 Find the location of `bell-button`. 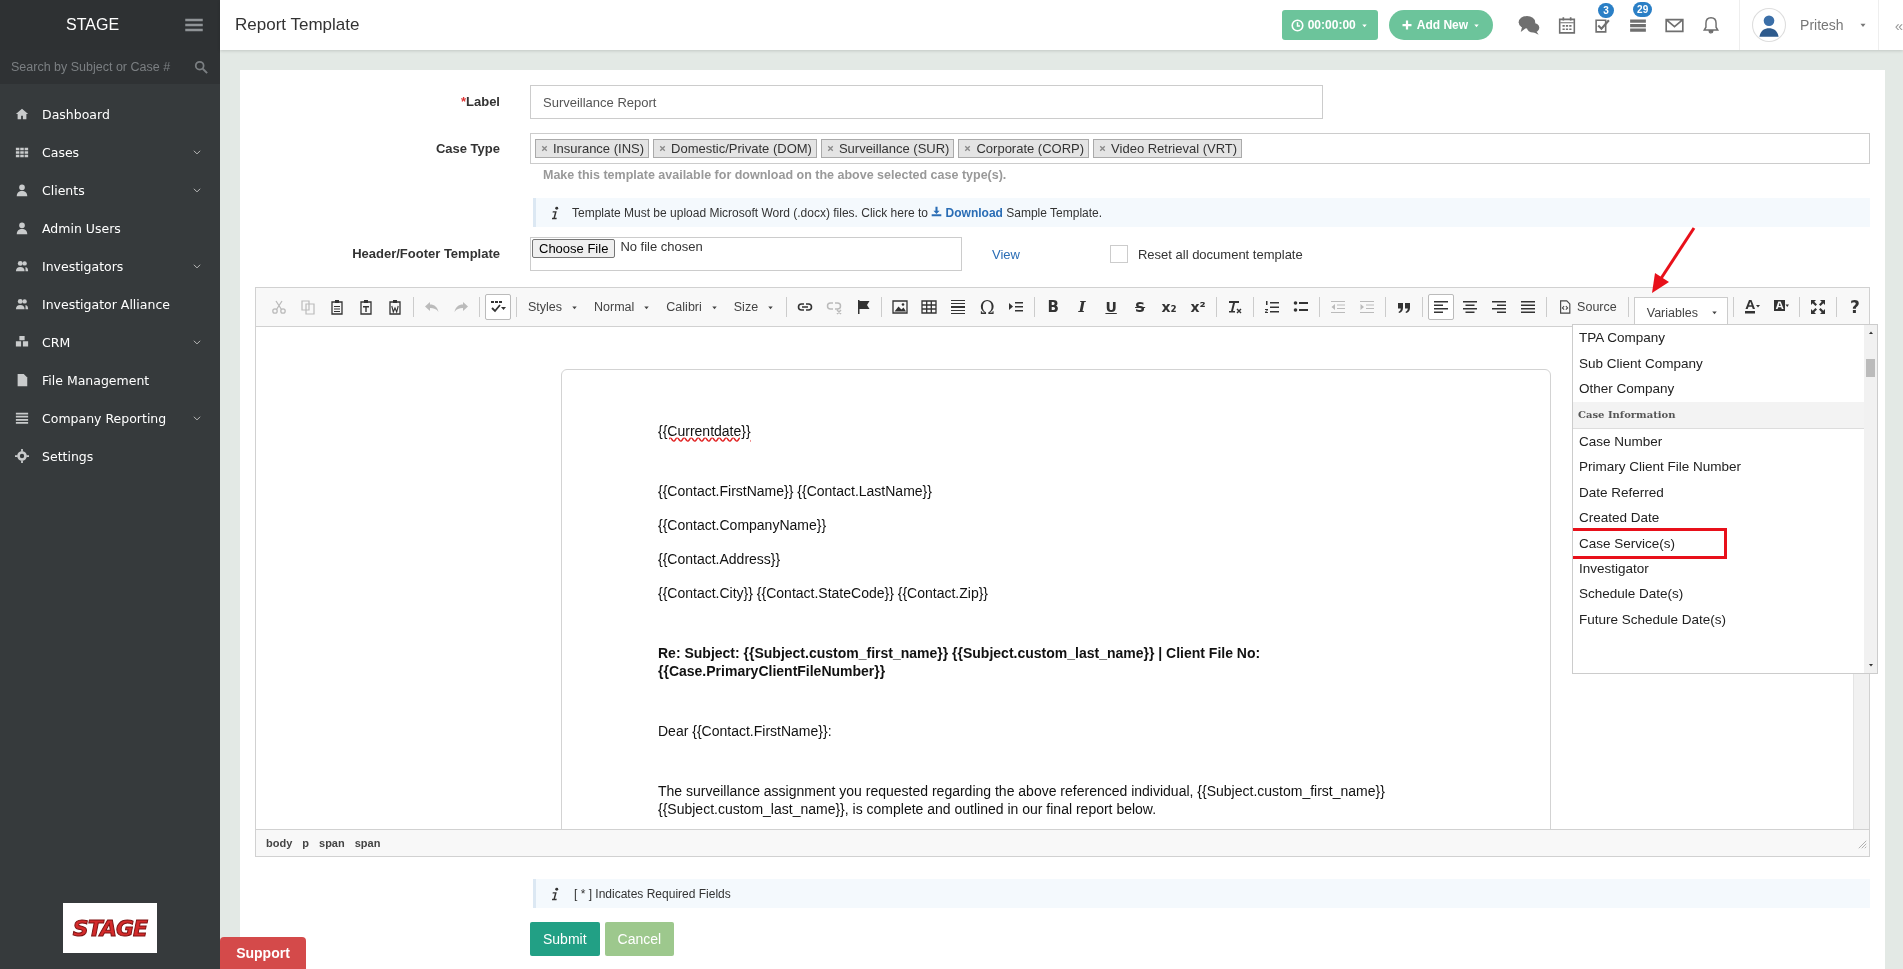

bell-button is located at coordinates (1711, 25).